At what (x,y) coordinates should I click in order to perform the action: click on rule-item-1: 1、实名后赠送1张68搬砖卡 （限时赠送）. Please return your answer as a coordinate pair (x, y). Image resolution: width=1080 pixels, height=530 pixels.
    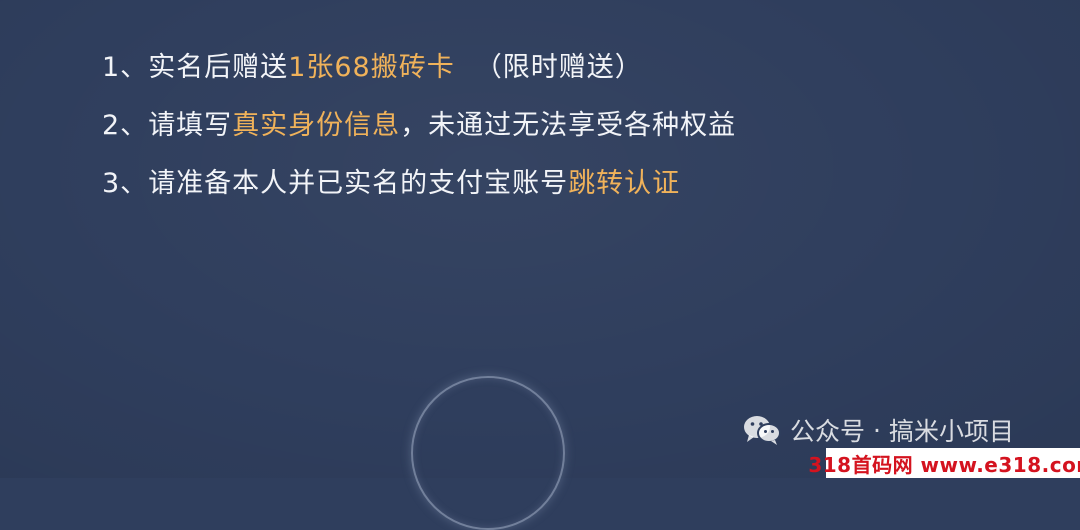
    Looking at the image, I should click on (532, 75).